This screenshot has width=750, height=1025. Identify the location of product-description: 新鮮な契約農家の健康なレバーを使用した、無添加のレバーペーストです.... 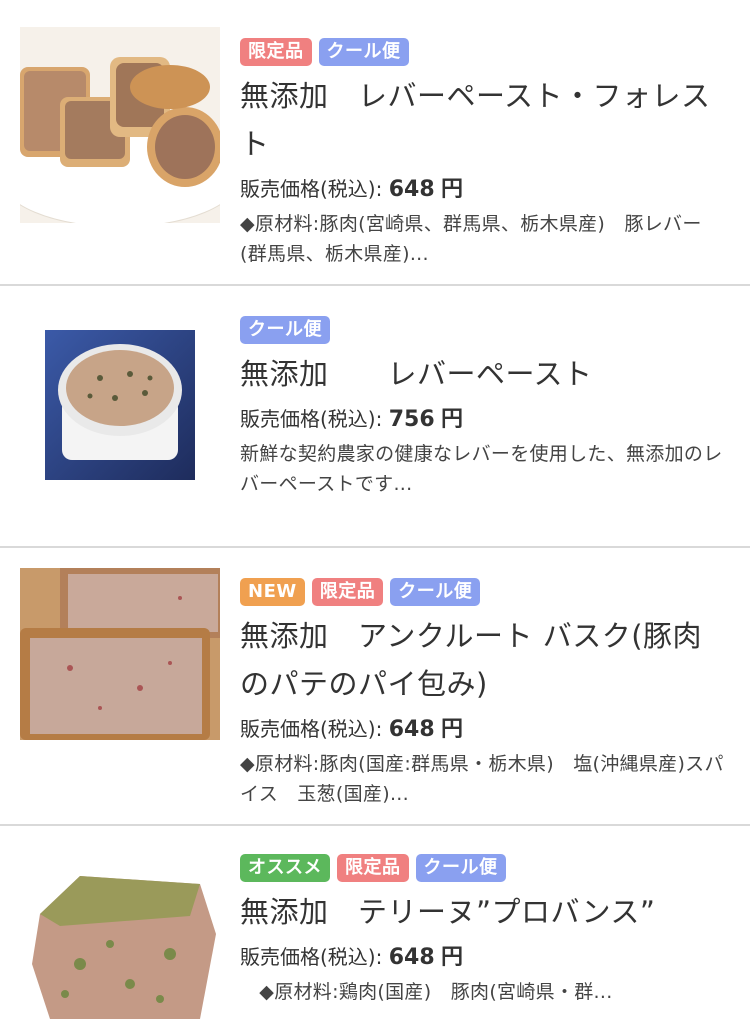
(481, 469).